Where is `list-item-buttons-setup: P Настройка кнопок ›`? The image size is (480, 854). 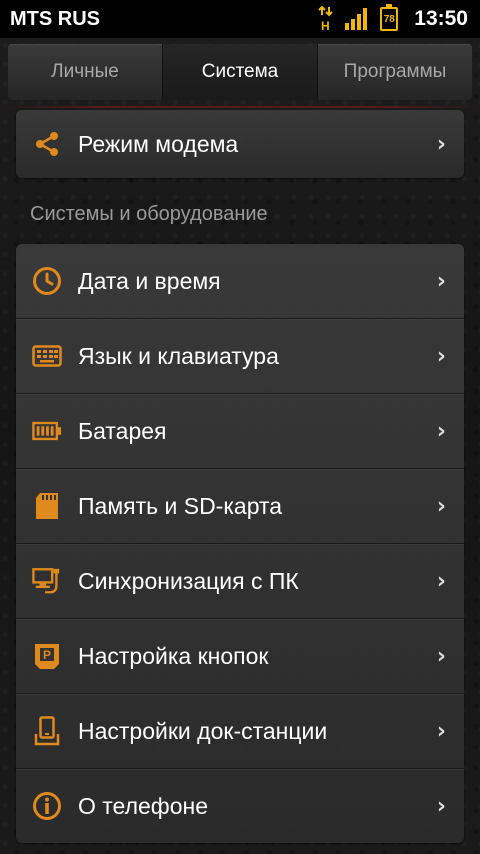
list-item-buttons-setup: P Настройка кнопок › is located at coordinates (240, 656).